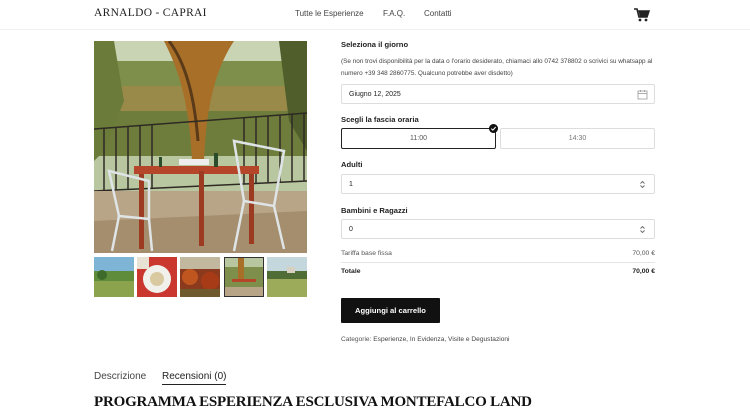 The image size is (750, 419). Describe the element at coordinates (577, 138) in the screenshot. I see `time-slot-1430: 14:30` at that location.